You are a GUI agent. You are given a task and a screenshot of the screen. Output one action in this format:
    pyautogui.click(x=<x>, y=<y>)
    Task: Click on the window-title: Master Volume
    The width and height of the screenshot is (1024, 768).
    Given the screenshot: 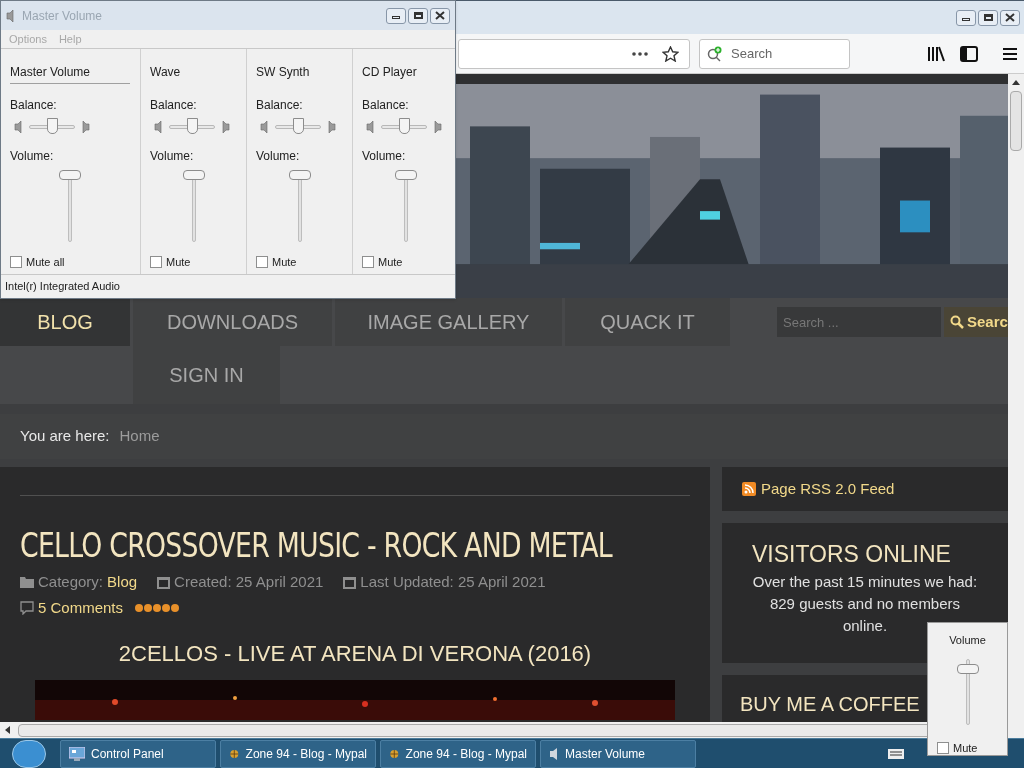 What is the action you would take?
    pyautogui.click(x=63, y=16)
    